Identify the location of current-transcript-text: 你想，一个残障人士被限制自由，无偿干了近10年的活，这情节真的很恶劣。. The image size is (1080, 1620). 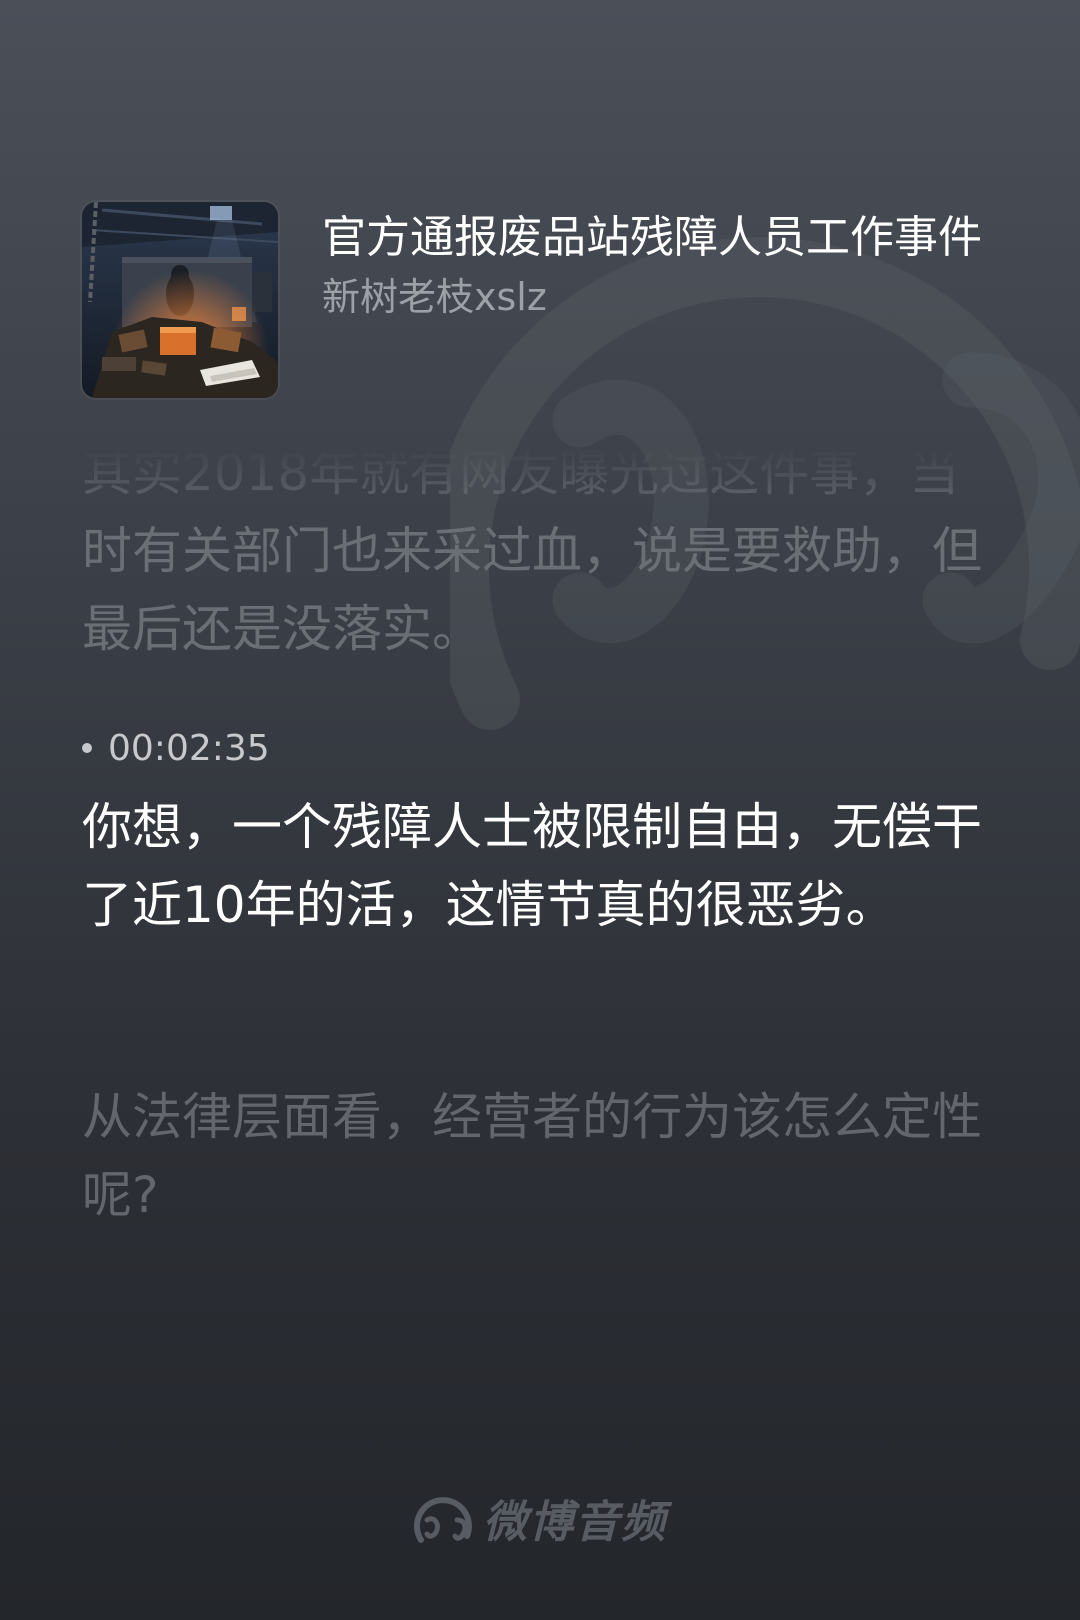
(532, 866).